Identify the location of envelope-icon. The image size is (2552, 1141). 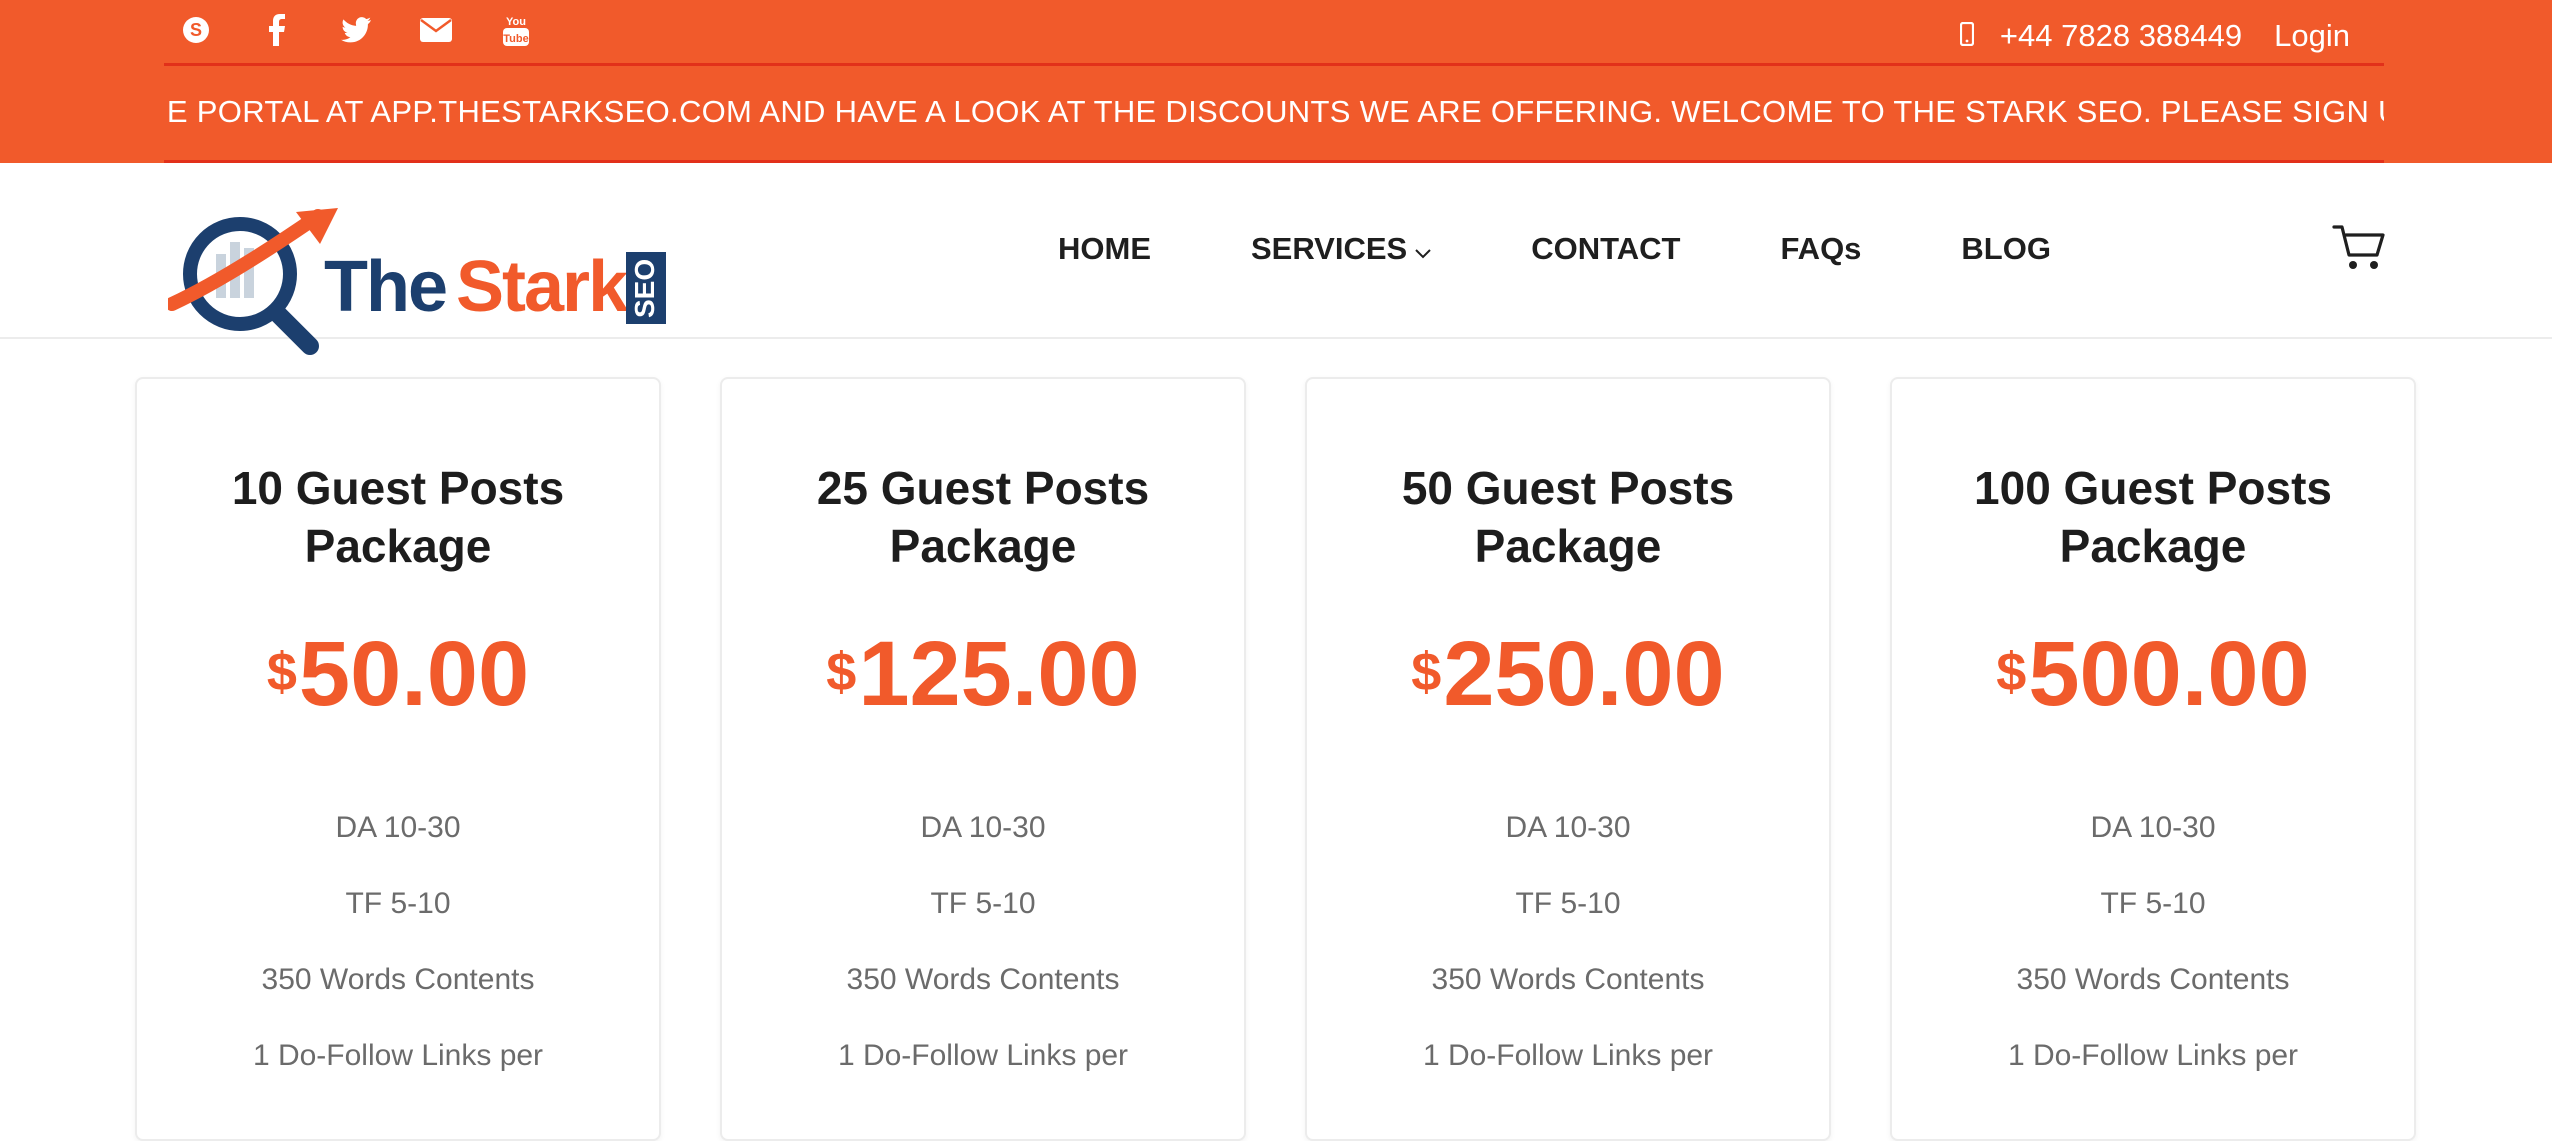
(436, 30).